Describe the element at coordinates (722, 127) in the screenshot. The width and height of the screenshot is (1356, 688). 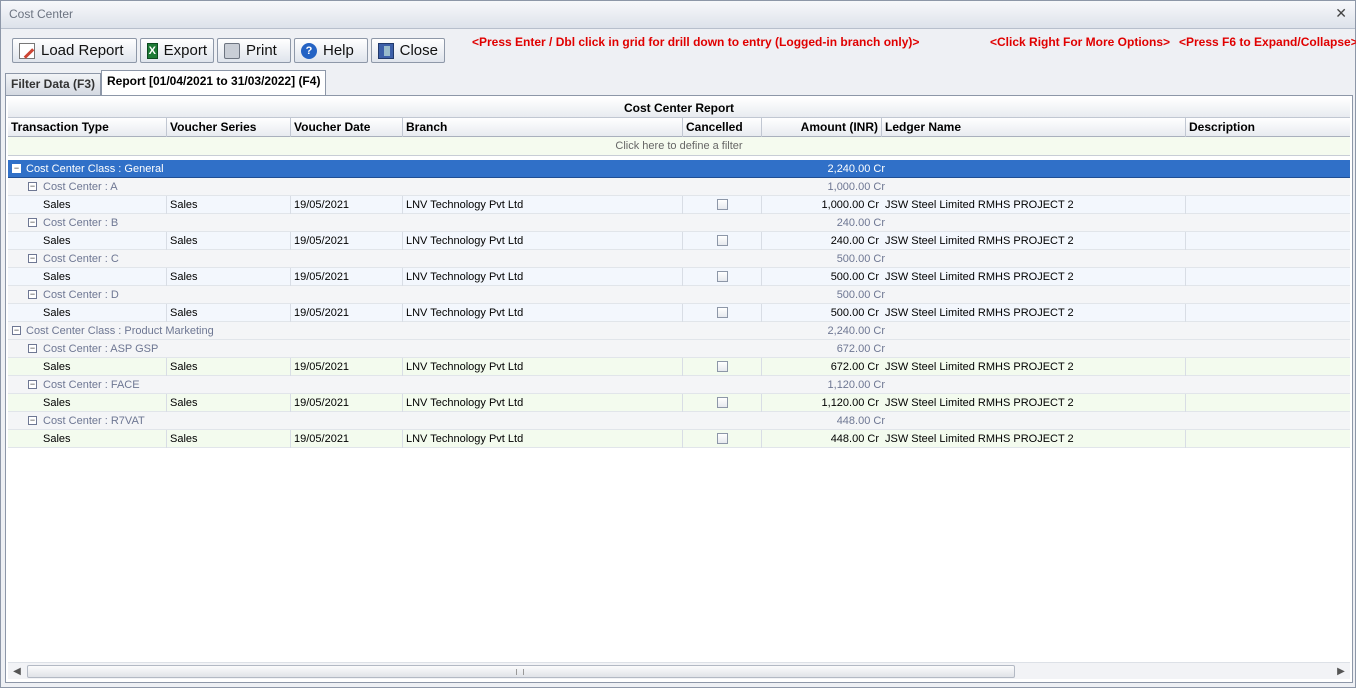
I see `column-header-cancelled: Cancelled` at that location.